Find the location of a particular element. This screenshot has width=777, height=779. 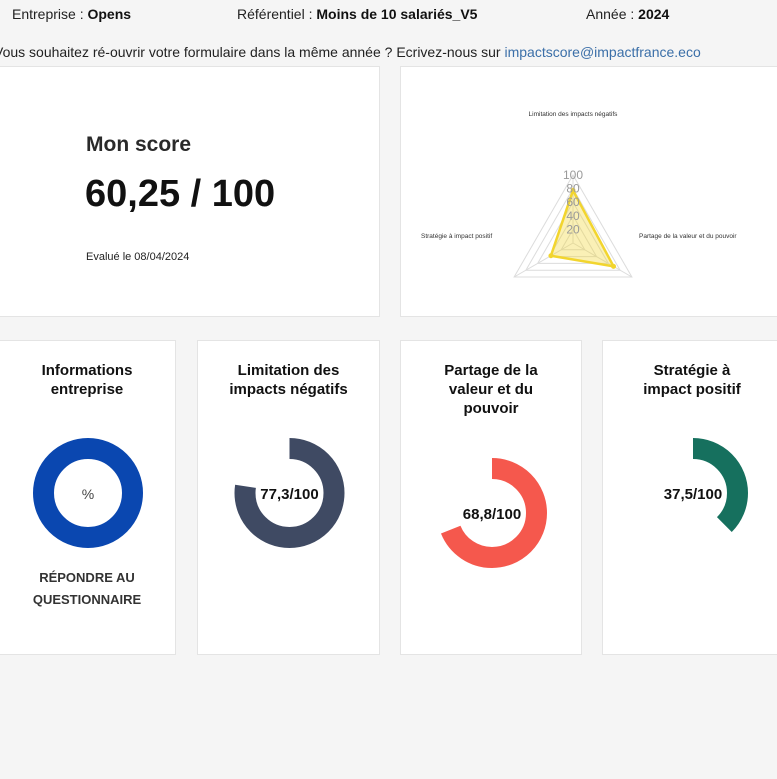

contact-email-link: impactscore@impactfrance.eco is located at coordinates (602, 52).